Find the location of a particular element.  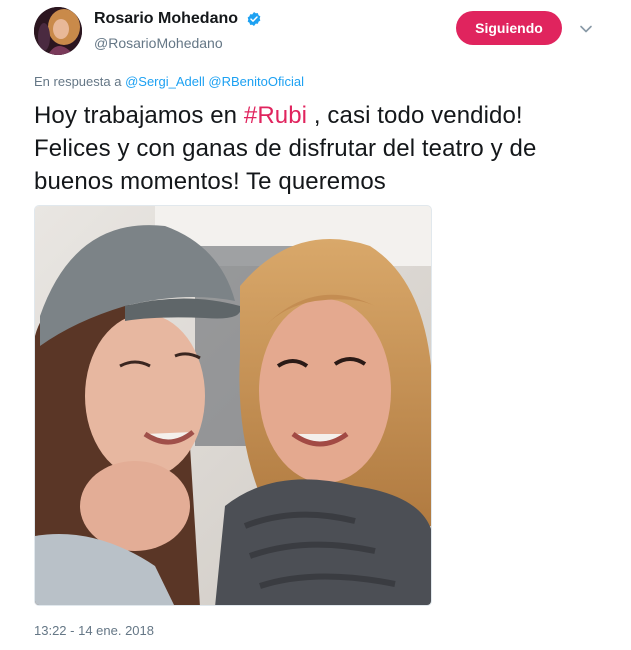

avatar-image is located at coordinates (58, 31).